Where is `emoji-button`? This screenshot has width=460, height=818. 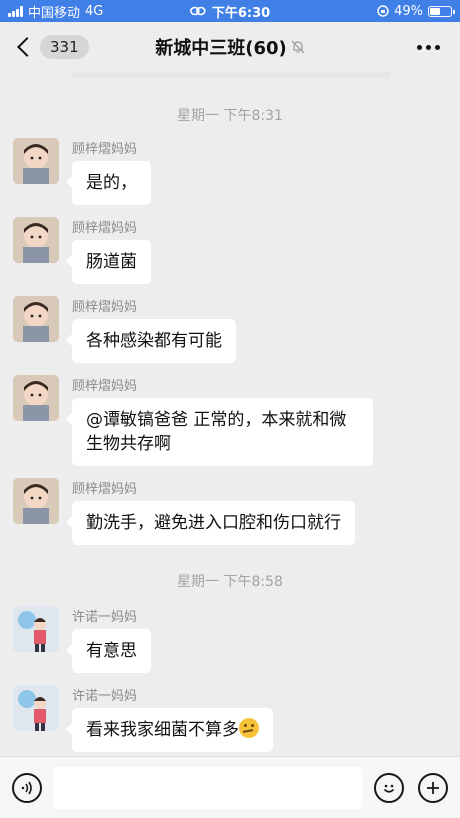 emoji-button is located at coordinates (389, 787).